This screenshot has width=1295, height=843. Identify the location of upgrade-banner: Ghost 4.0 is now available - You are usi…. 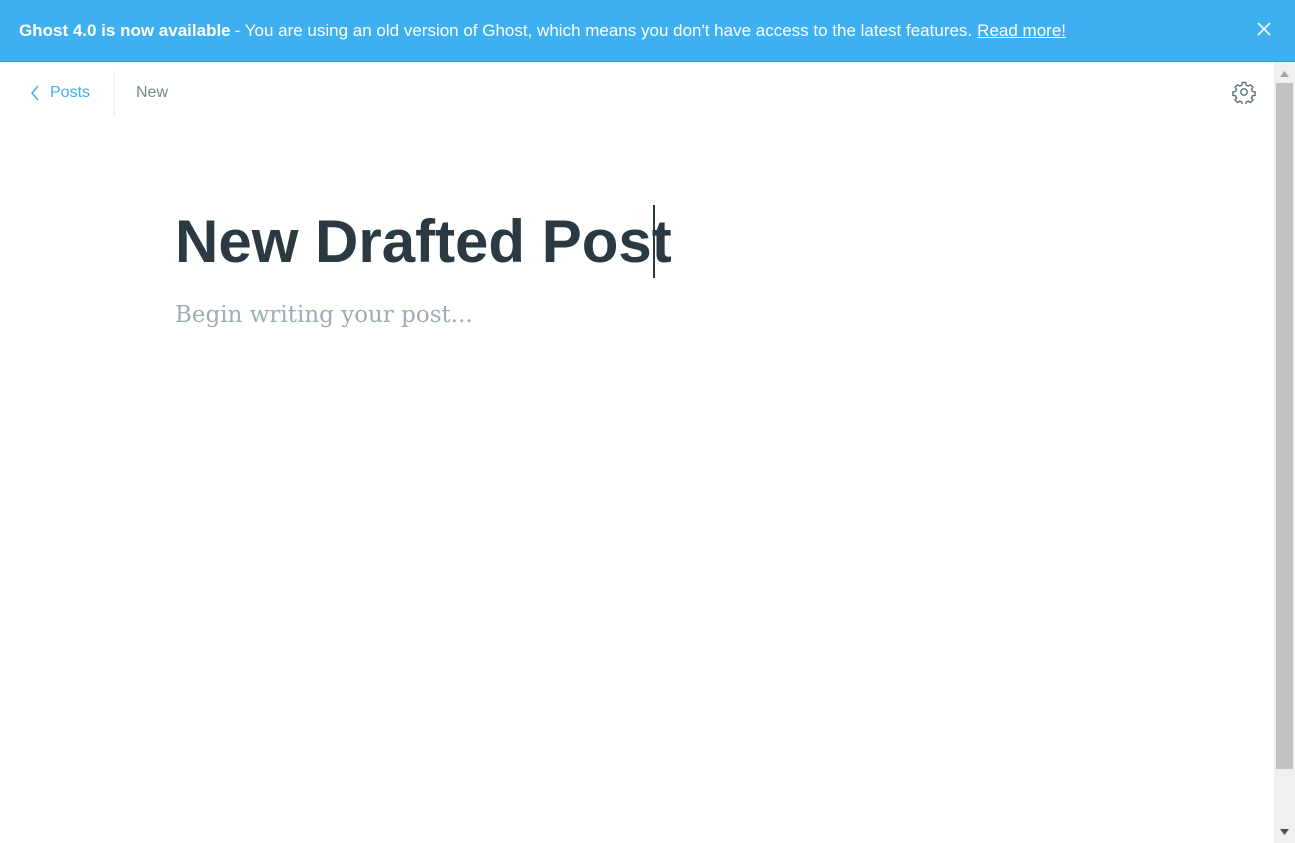
(647, 31).